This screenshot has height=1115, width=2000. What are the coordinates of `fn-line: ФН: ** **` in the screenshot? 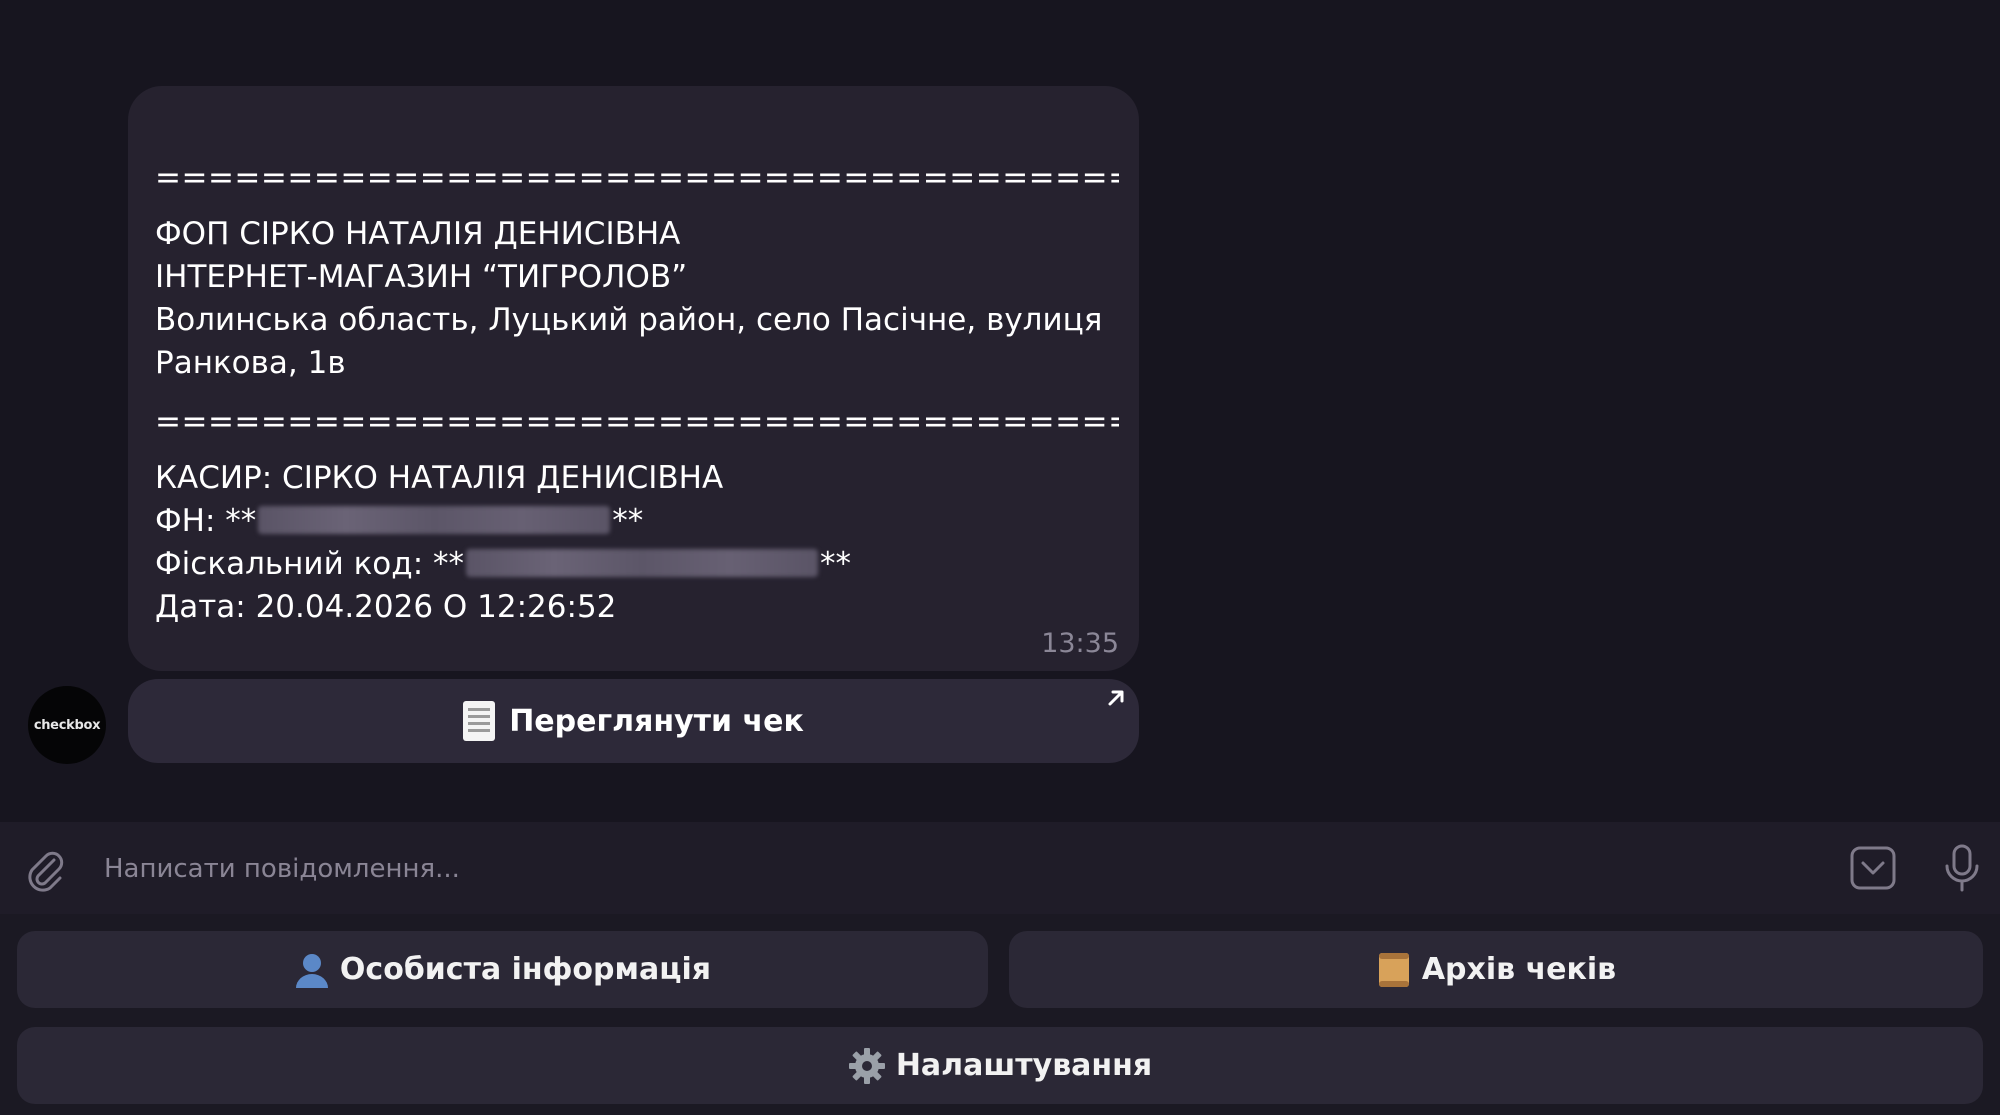 It's located at (637, 521).